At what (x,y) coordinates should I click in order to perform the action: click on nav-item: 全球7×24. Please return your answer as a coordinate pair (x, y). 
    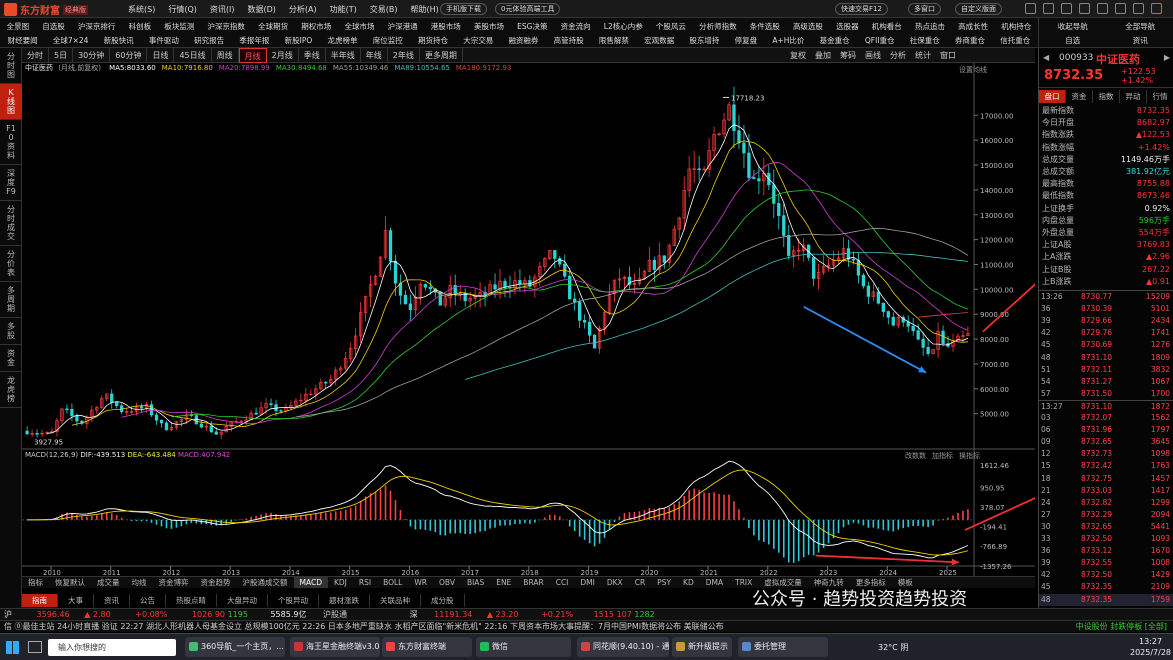
    Looking at the image, I should click on (71, 40).